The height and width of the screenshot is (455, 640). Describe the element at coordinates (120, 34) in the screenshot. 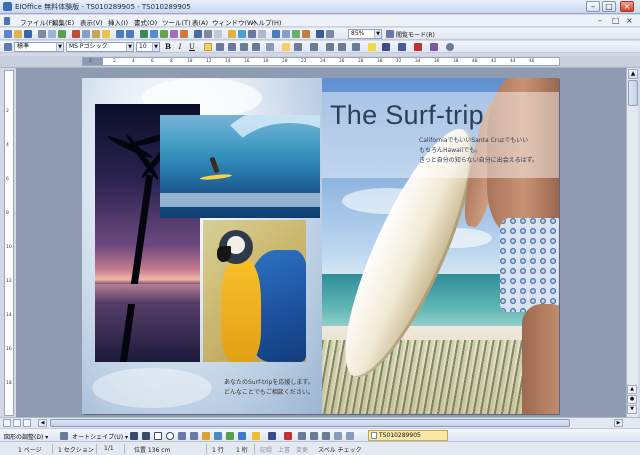

I see `undo-icon` at that location.